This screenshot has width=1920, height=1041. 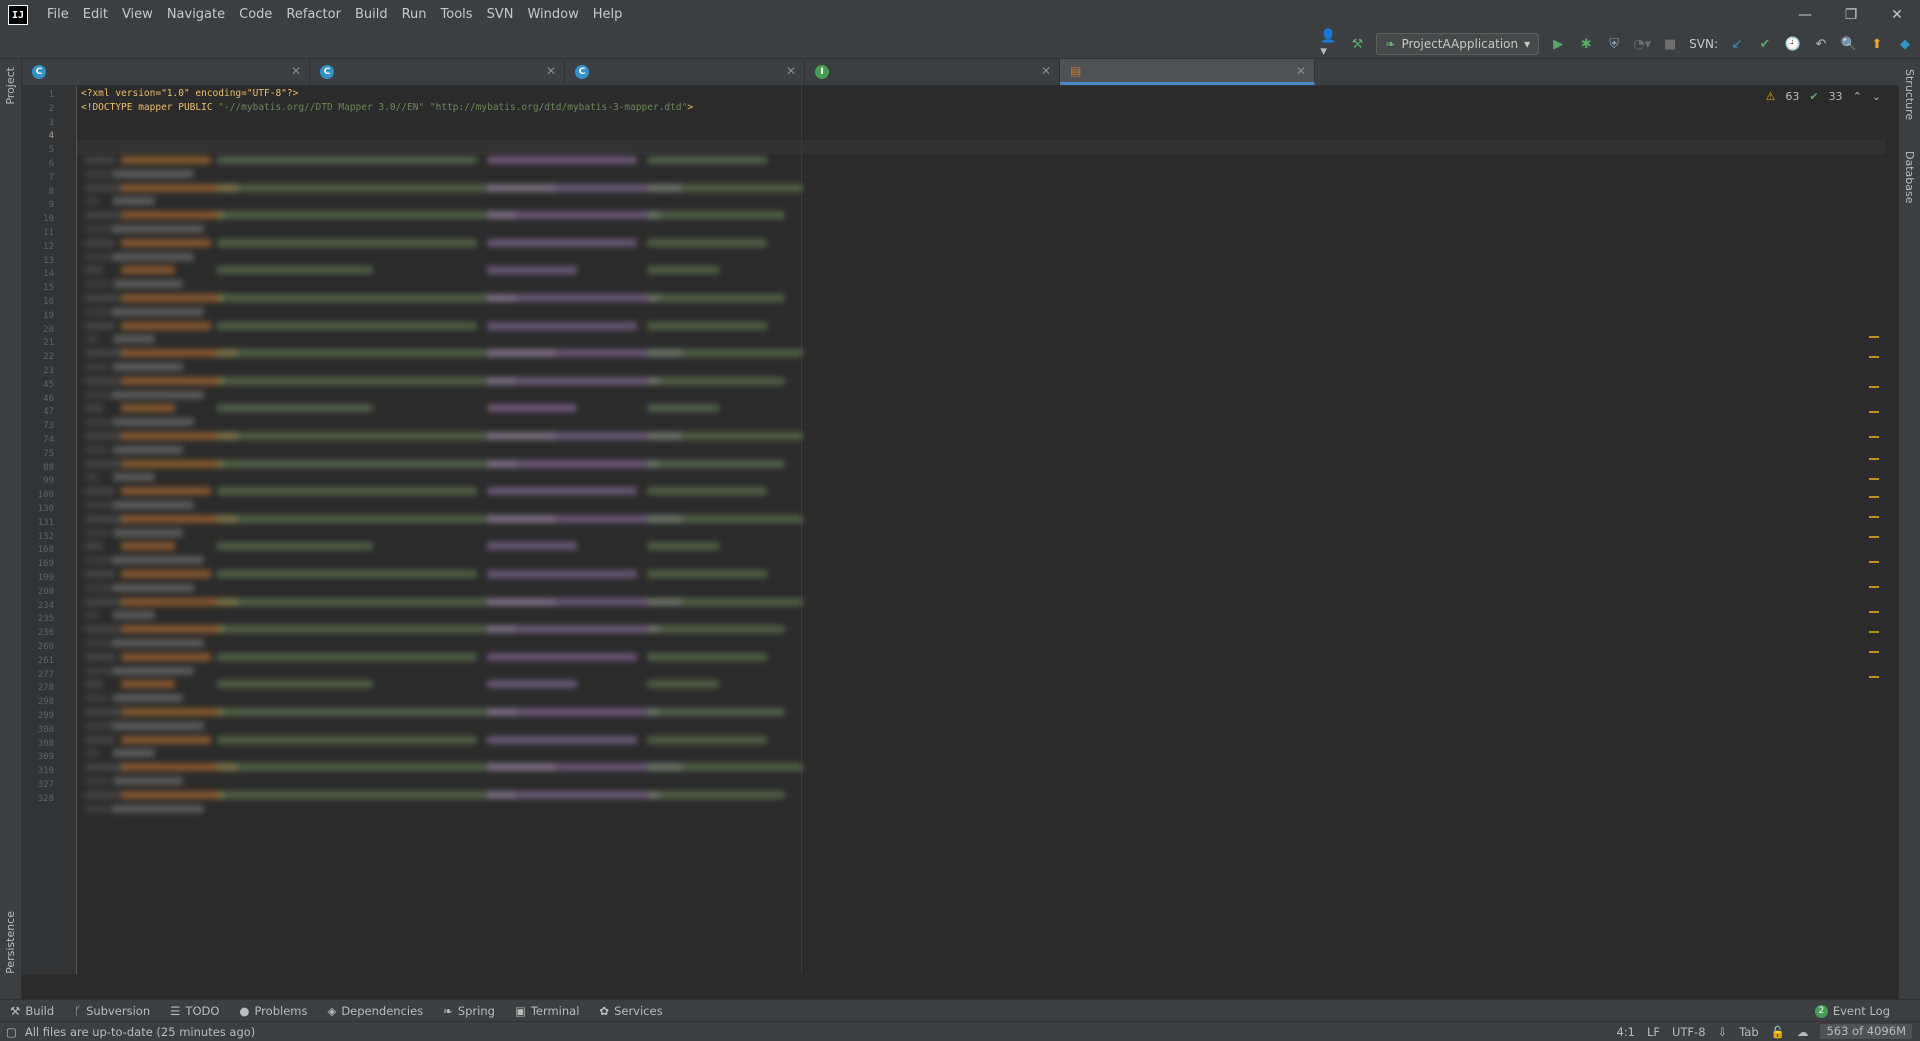 I want to click on line-number: 14, so click(x=48, y=274).